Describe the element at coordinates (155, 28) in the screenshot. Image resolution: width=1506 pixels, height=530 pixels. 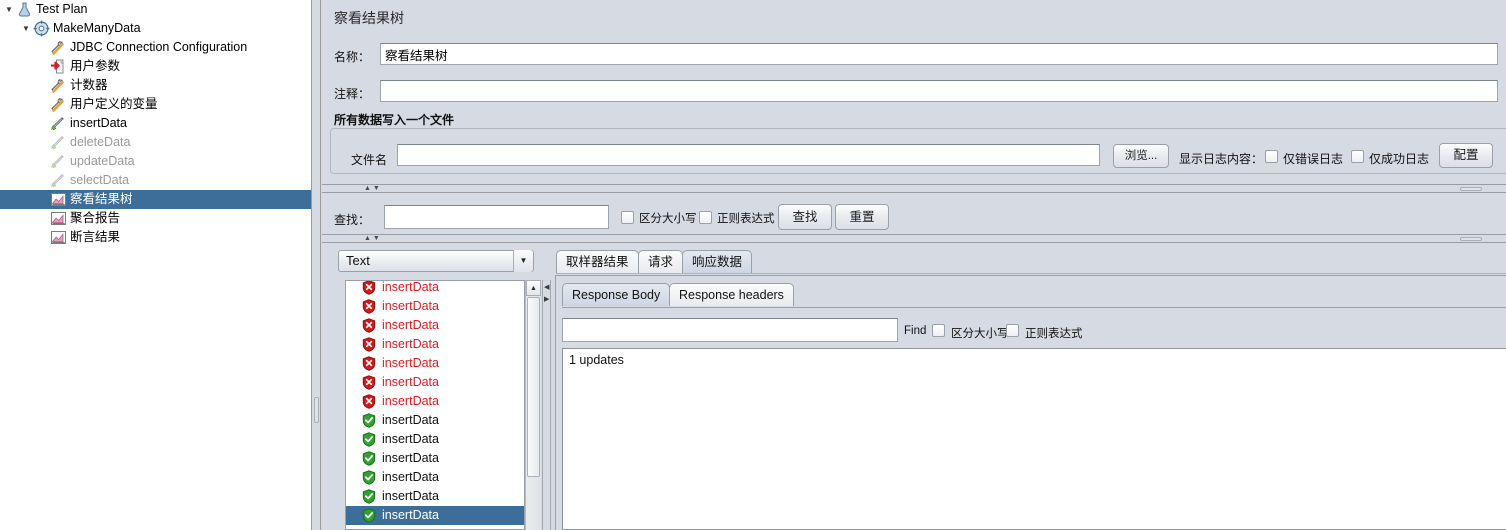
I see `tree-item: ▼ MakeManyData` at that location.